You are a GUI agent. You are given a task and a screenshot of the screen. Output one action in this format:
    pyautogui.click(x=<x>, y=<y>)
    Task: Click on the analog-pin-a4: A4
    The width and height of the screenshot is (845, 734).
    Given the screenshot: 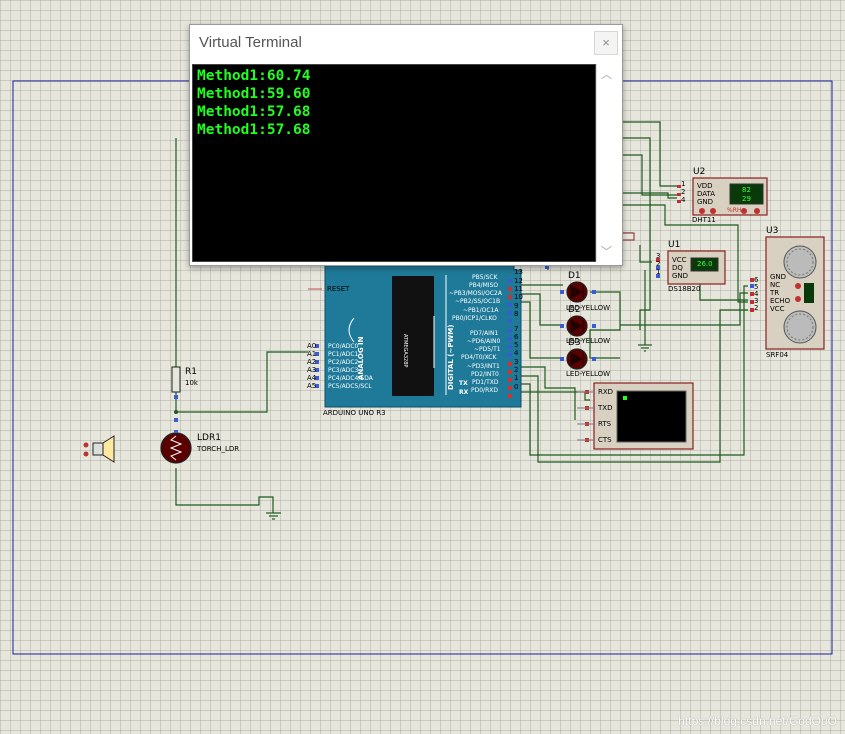 What is the action you would take?
    pyautogui.click(x=311, y=378)
    